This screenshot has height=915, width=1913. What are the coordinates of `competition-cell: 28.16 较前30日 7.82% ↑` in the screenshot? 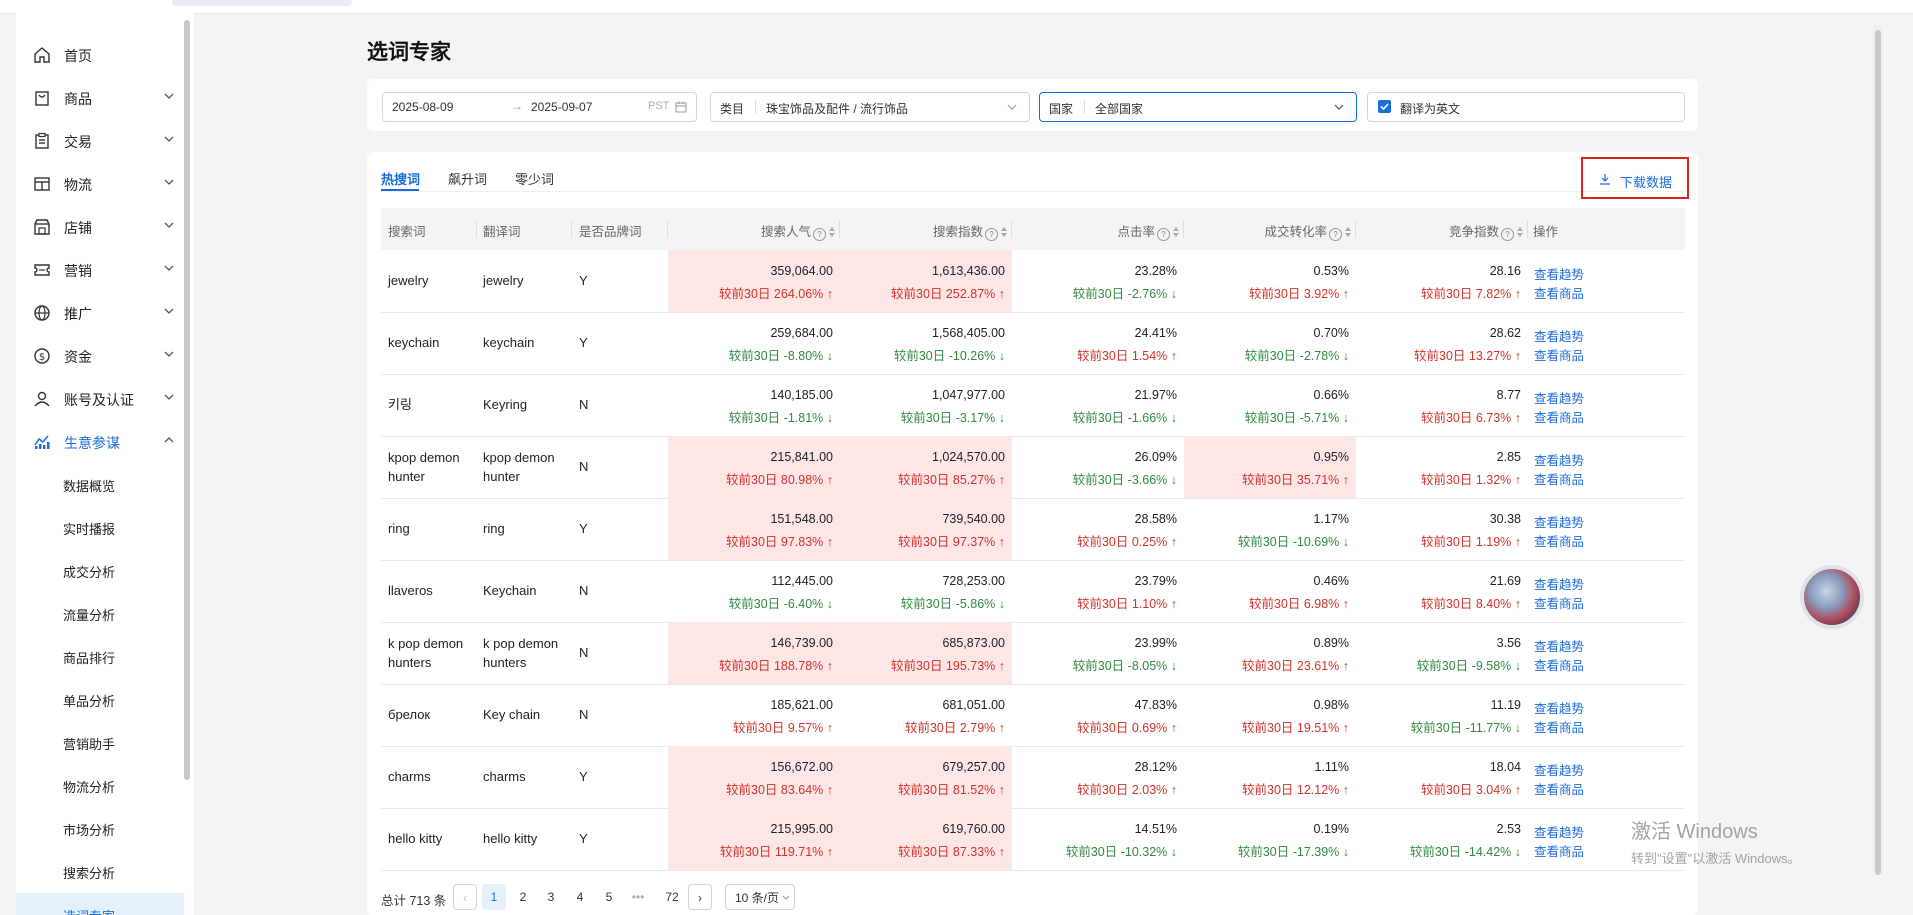 It's located at (1442, 281).